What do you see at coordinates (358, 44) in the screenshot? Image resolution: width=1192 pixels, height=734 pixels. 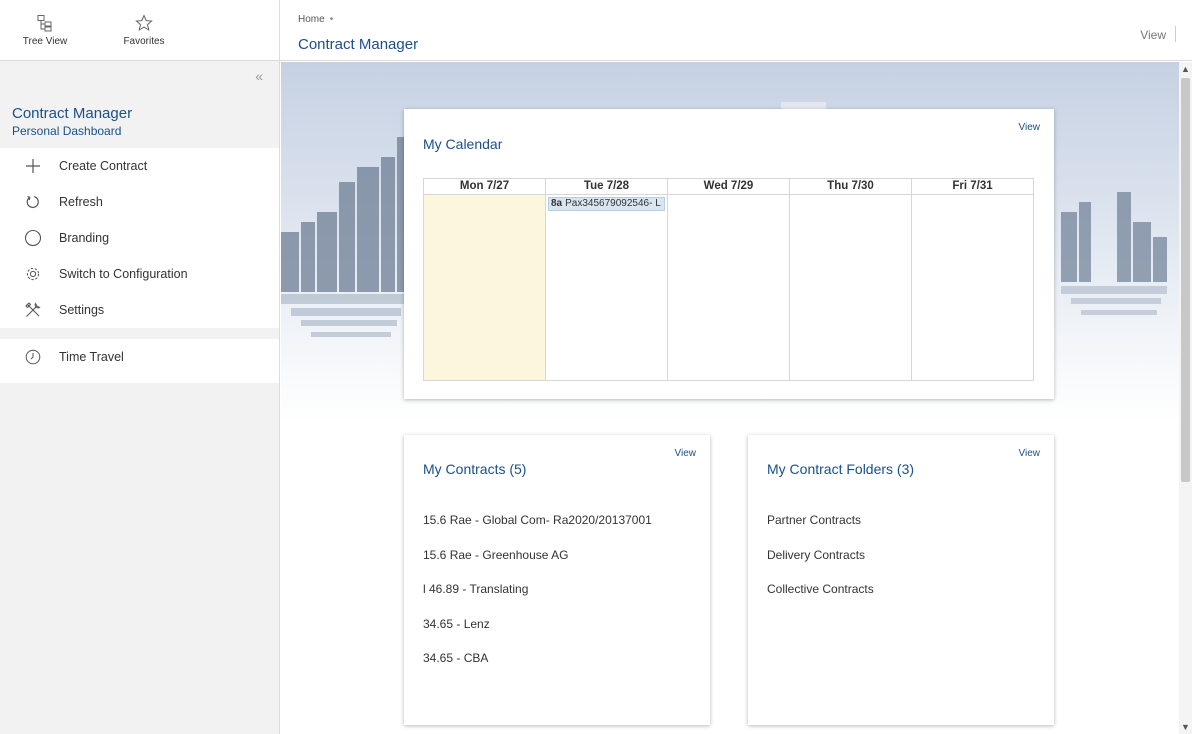 I see `page-title: Contract Manager` at bounding box center [358, 44].